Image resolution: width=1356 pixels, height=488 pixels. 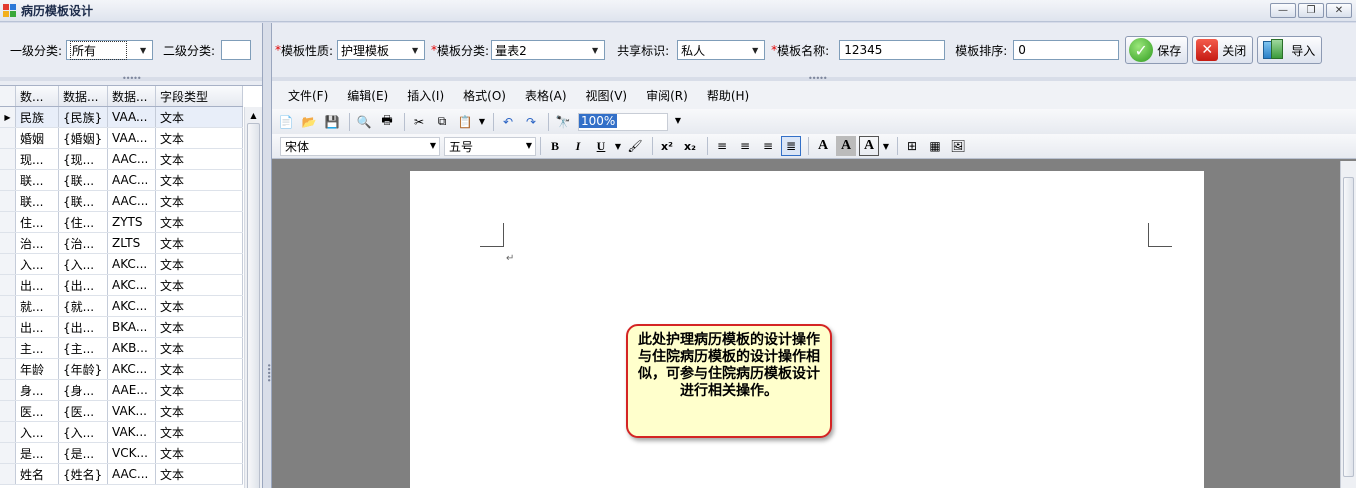 What do you see at coordinates (958, 146) in the screenshot?
I see `insert-image-icon: 🖼` at bounding box center [958, 146].